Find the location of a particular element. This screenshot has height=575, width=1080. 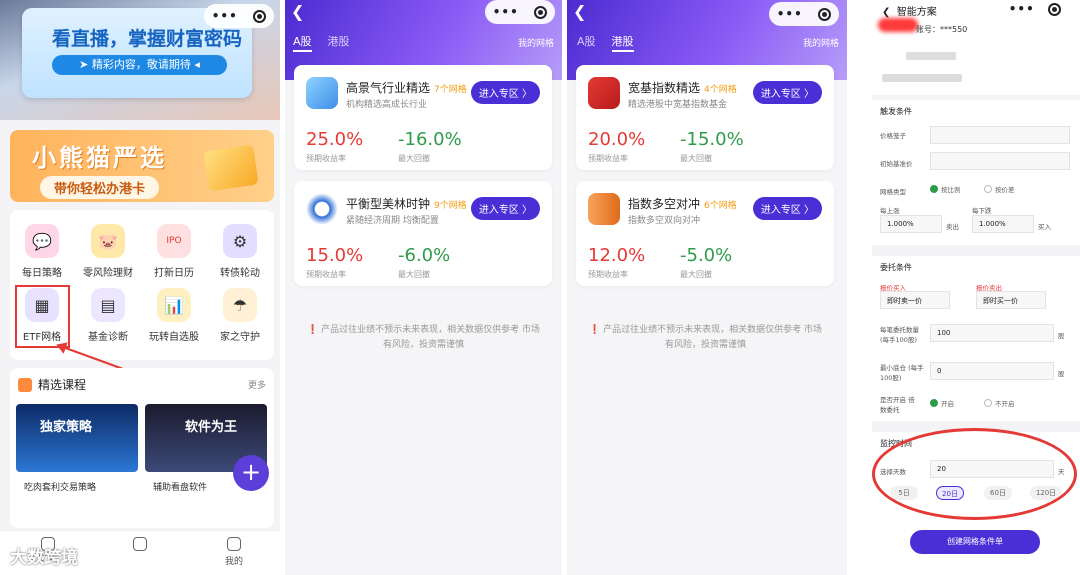

panda-banner: 小熊猫严选 带你轻松办港卡 is located at coordinates (142, 166).